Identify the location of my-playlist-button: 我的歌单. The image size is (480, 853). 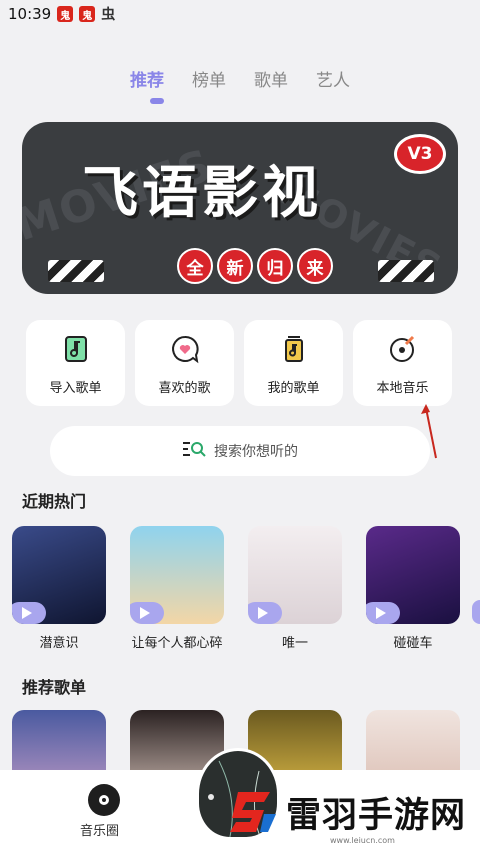
(293, 363).